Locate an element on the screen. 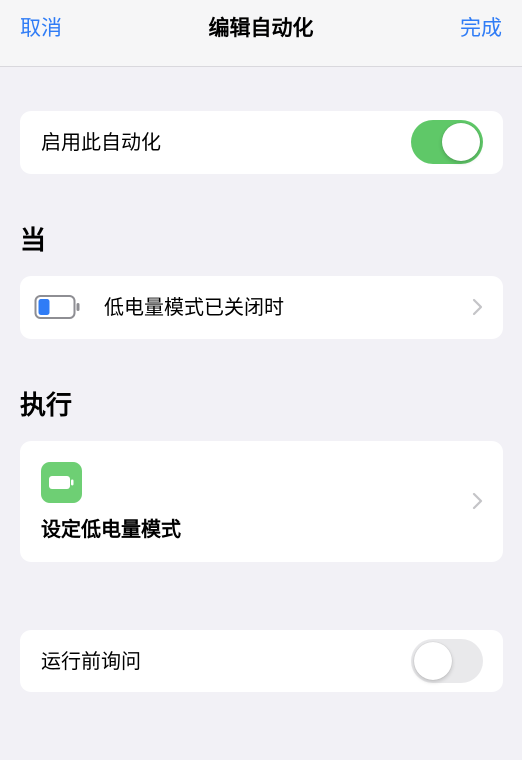 This screenshot has width=522, height=760. ask-before-running-row: 运行前询问 is located at coordinates (261, 661).